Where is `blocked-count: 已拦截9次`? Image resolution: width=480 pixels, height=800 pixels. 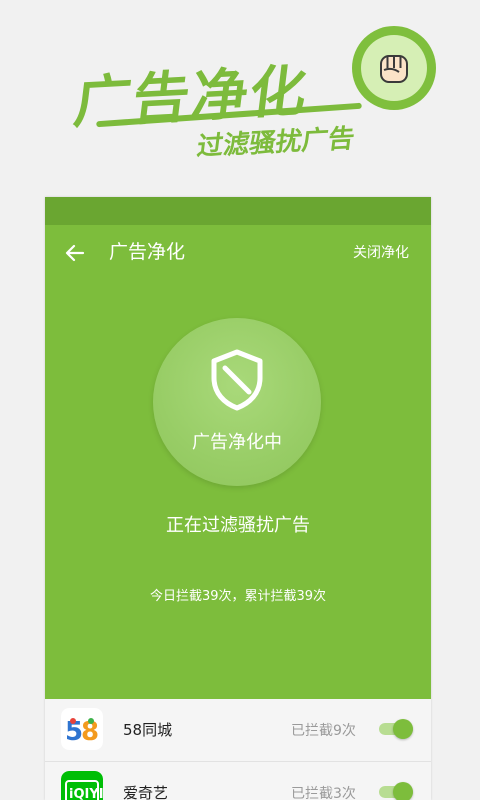 blocked-count: 已拦截9次 is located at coordinates (323, 731).